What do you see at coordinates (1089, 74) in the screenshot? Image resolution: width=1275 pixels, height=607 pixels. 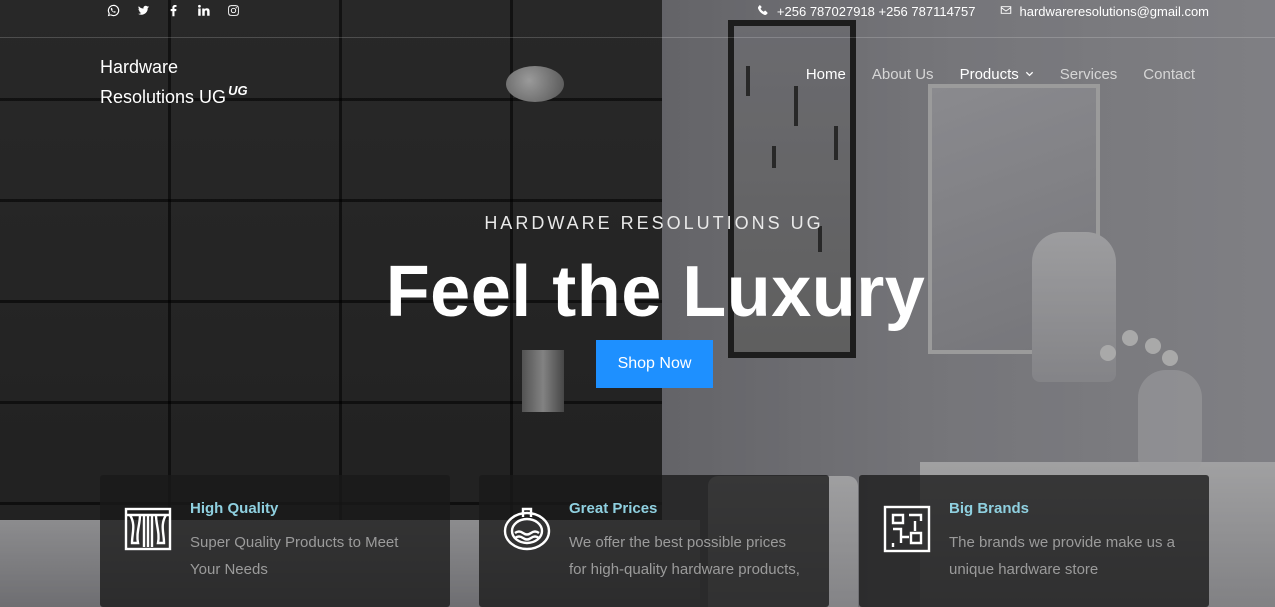 I see `nav-services: Services` at bounding box center [1089, 74].